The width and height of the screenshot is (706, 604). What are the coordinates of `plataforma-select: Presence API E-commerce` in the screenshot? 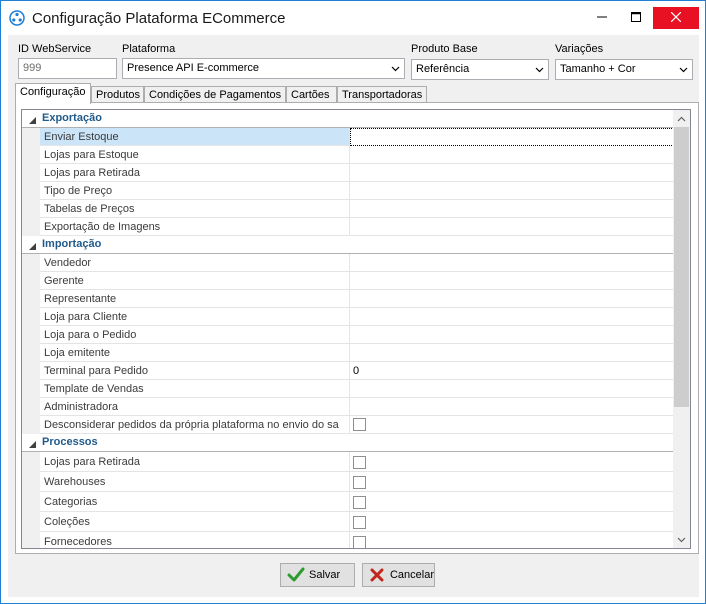 It's located at (263, 68).